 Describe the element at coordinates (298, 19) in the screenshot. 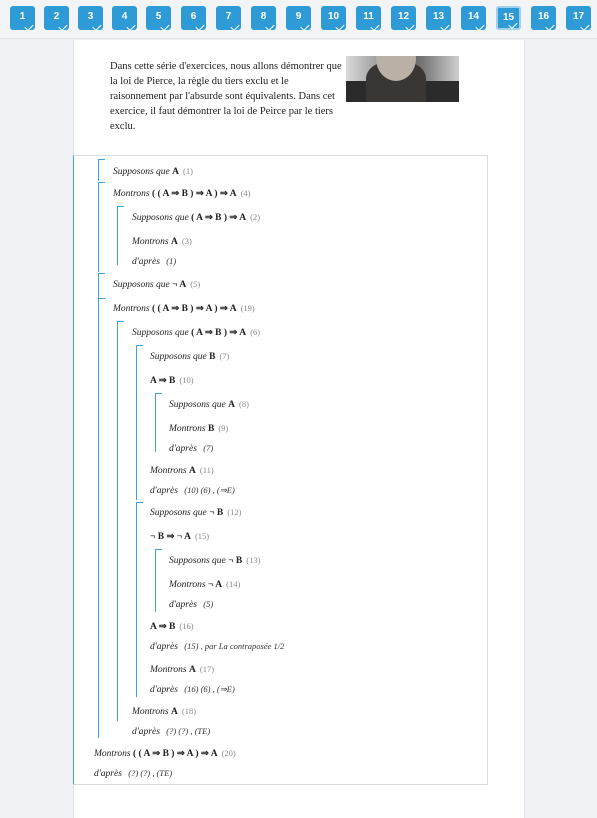

I see `exercise-tab-9: 9` at that location.